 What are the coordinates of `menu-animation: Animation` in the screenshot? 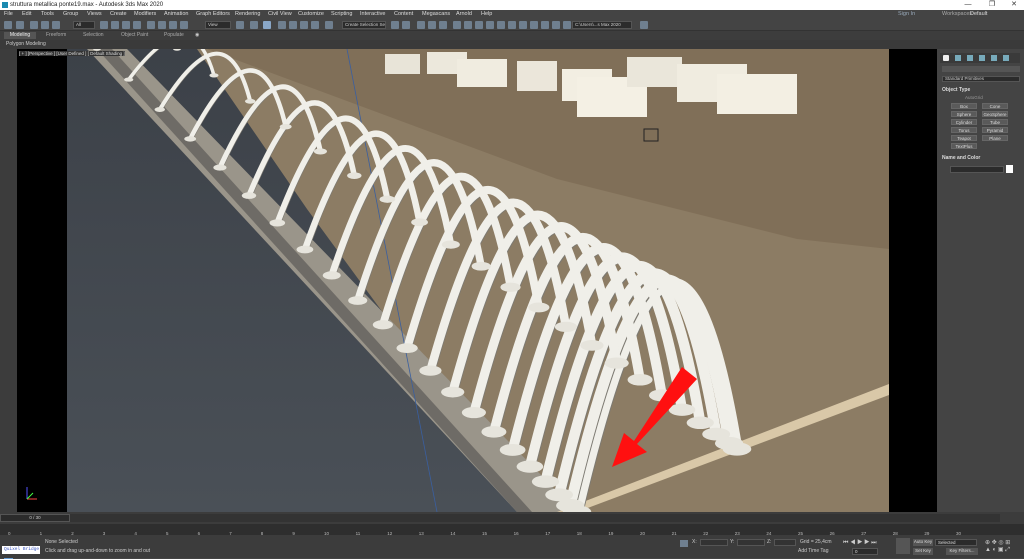 It's located at (176, 14).